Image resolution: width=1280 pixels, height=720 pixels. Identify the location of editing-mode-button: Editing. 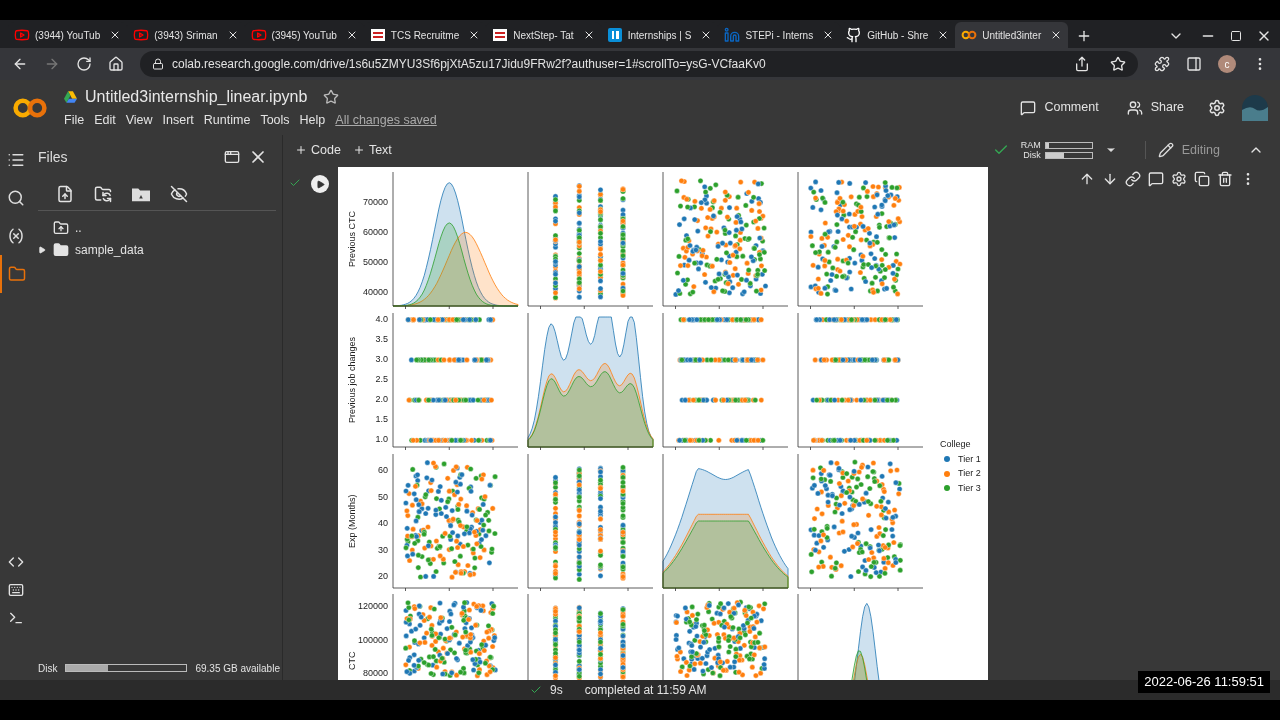
(1182, 150).